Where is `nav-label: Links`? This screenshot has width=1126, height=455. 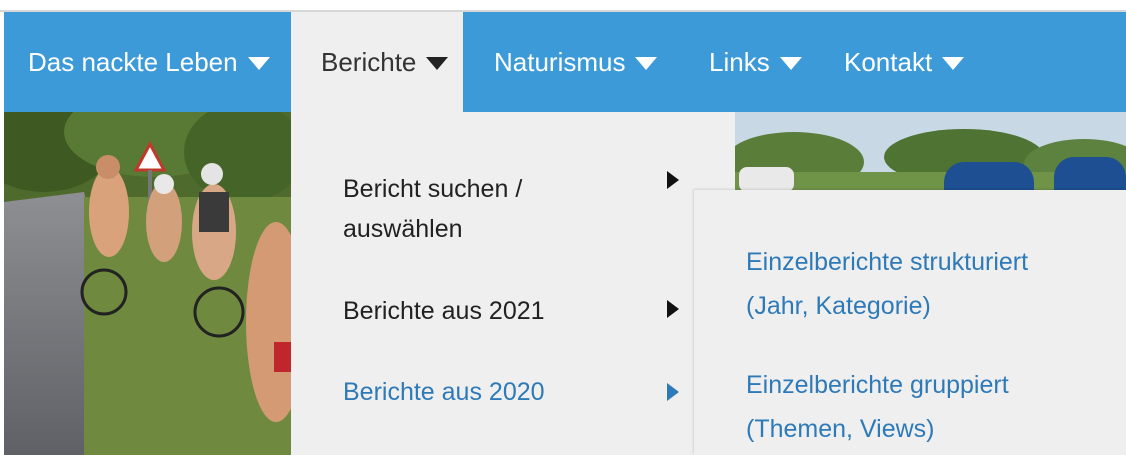 nav-label: Links is located at coordinates (739, 61).